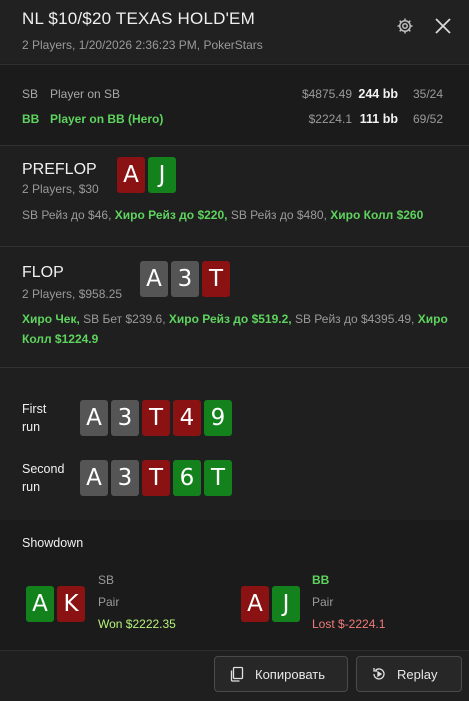 The image size is (469, 701). Describe the element at coordinates (427, 119) in the screenshot. I see `player-stat: 69/52` at that location.